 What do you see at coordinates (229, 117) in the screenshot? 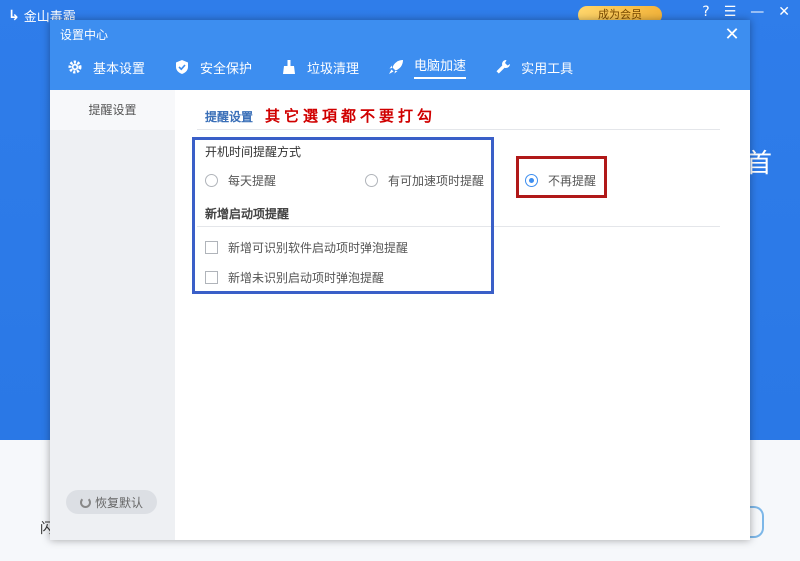
I see `section-title: 提醒设置` at bounding box center [229, 117].